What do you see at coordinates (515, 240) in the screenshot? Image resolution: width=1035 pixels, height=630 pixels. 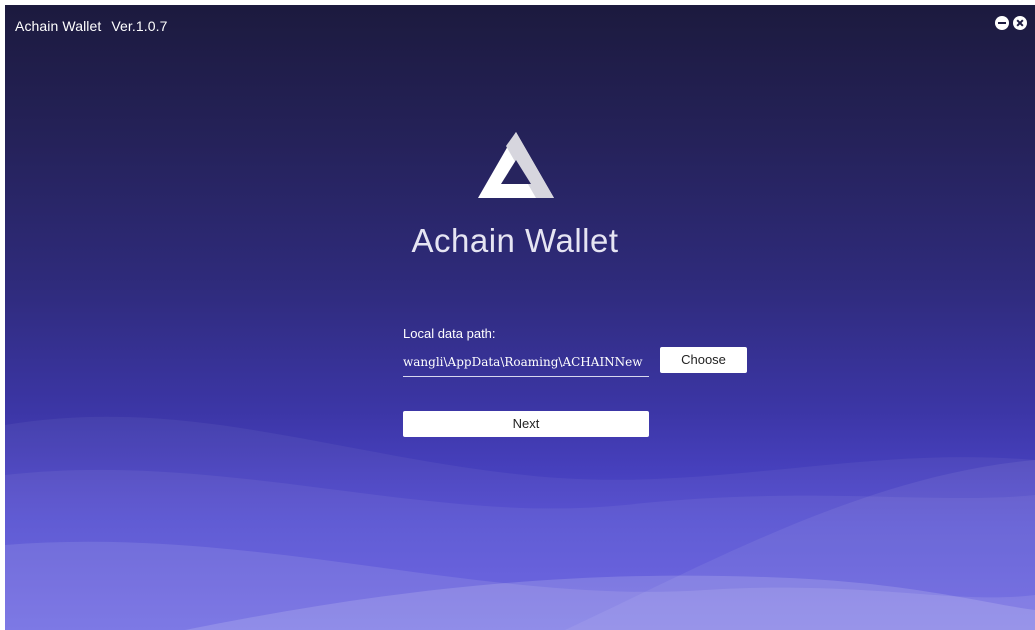 I see `app-name-heading: Achain Wallet` at bounding box center [515, 240].